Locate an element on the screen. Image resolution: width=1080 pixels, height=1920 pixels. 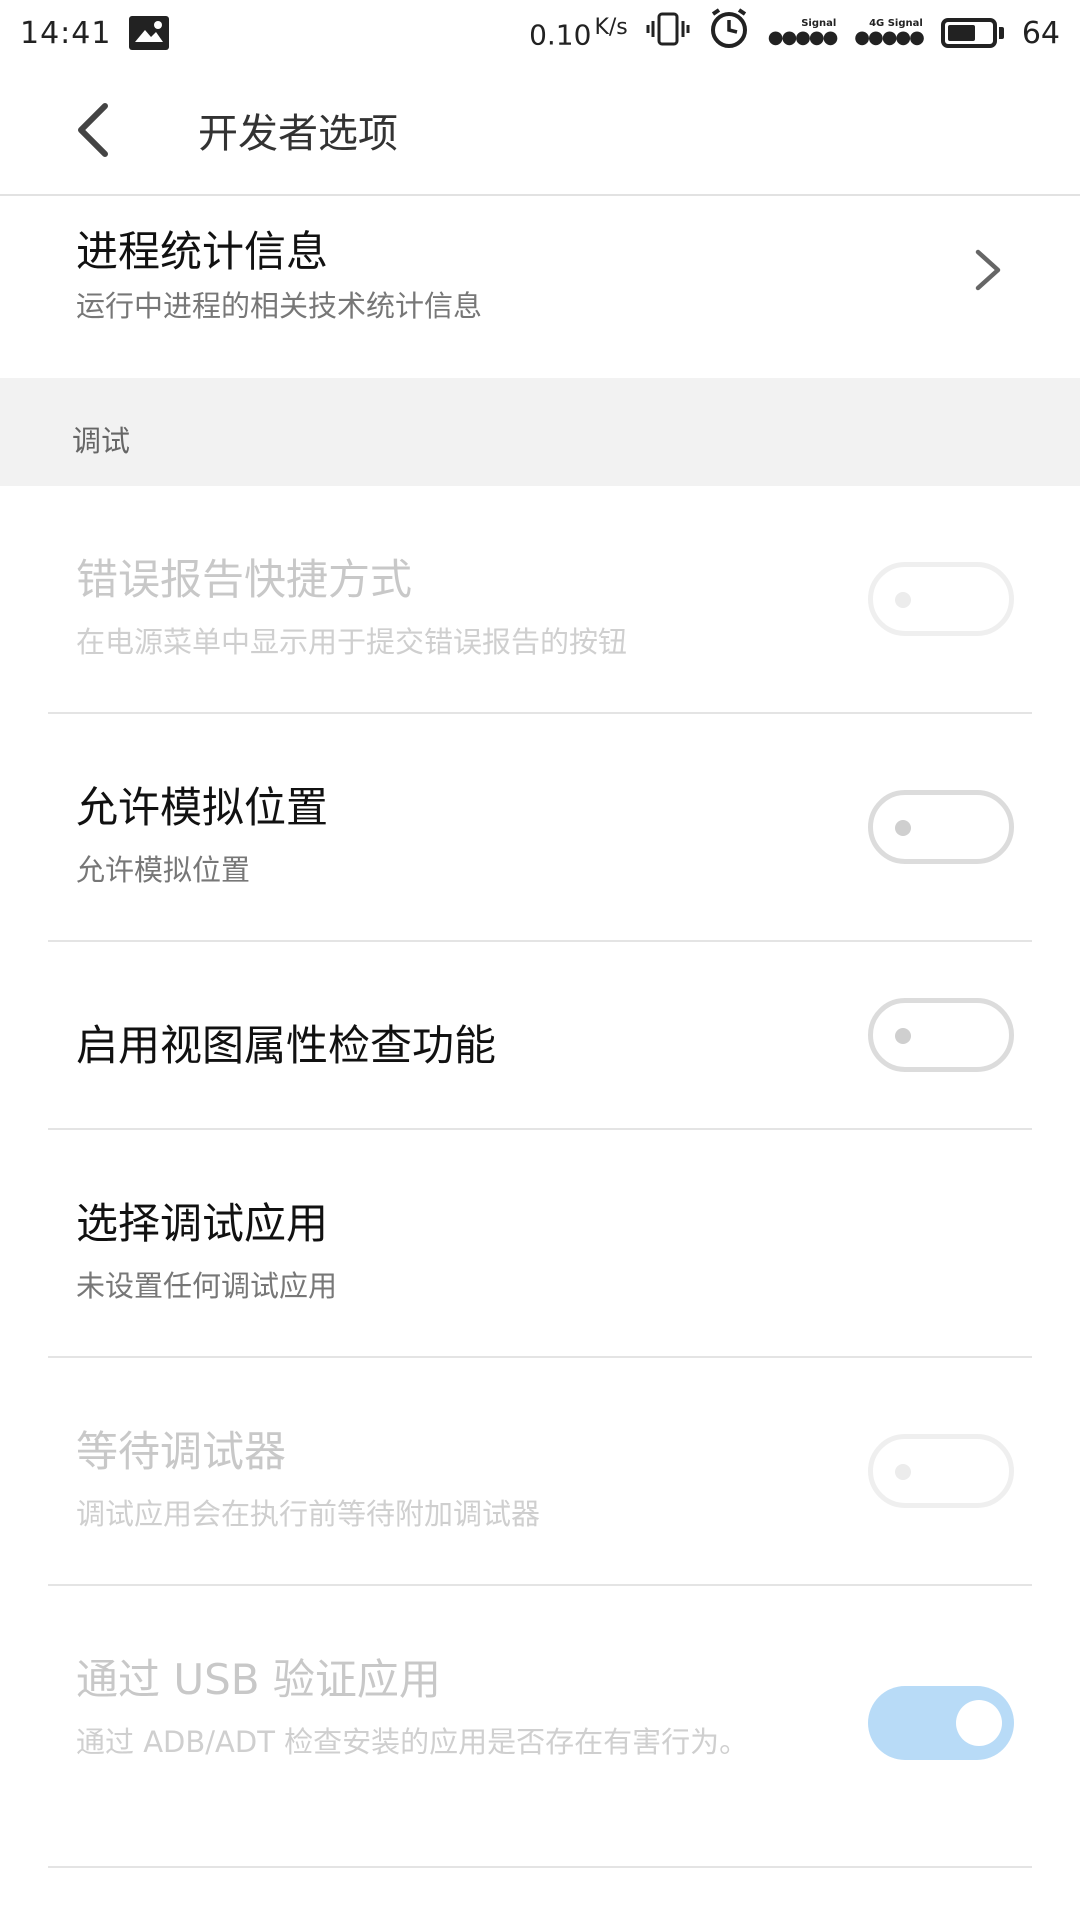
verify-apps-usb-item: 通过 USB 验证应用 通过 ADB/ADT 检查安装的应用是否存在有害行为。 is located at coordinates (540, 1726).